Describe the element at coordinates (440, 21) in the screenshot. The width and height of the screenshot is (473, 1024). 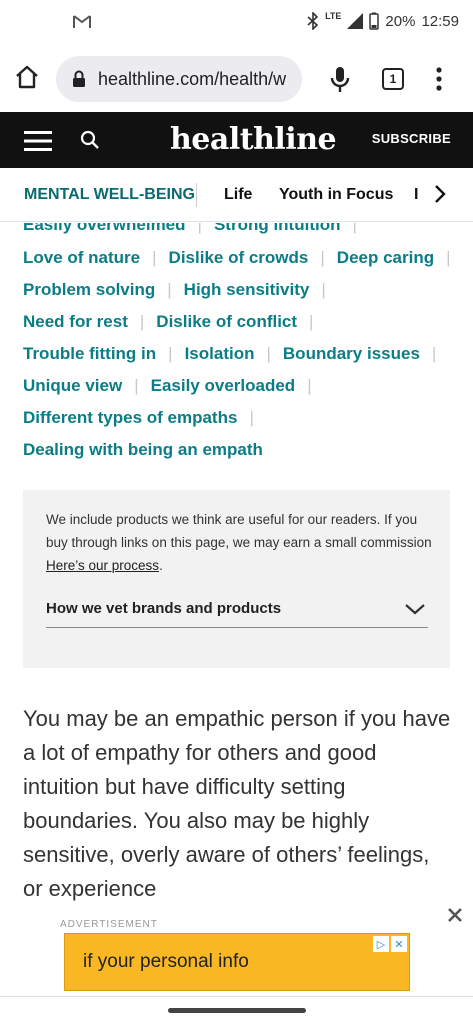
I see `clock: 12:59` at that location.